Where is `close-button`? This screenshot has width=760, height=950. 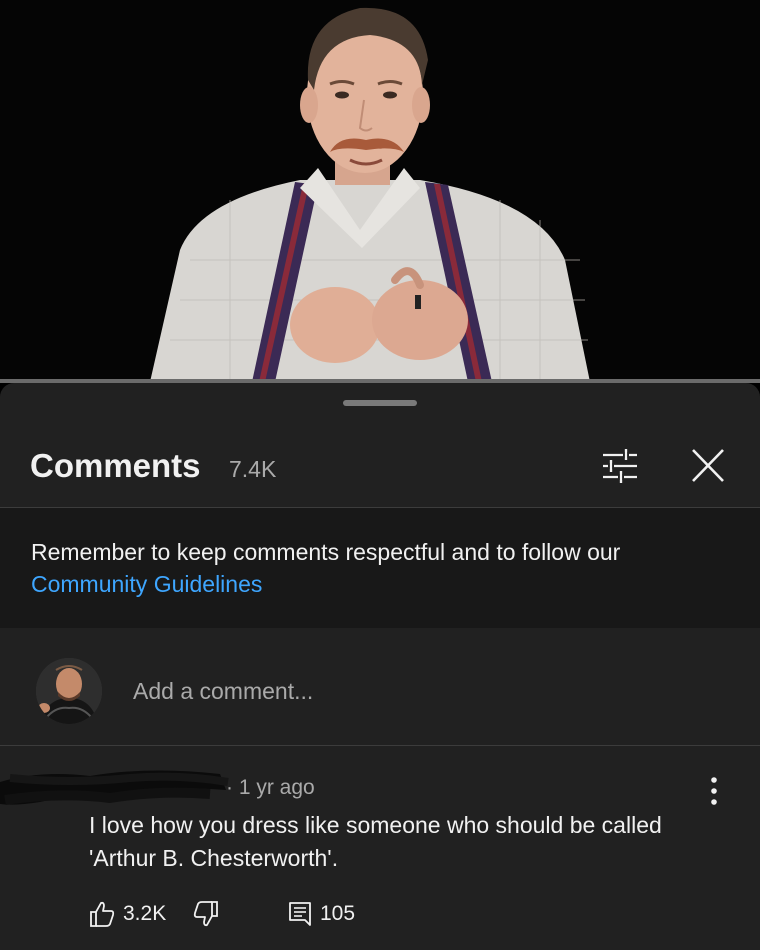 close-button is located at coordinates (707, 466).